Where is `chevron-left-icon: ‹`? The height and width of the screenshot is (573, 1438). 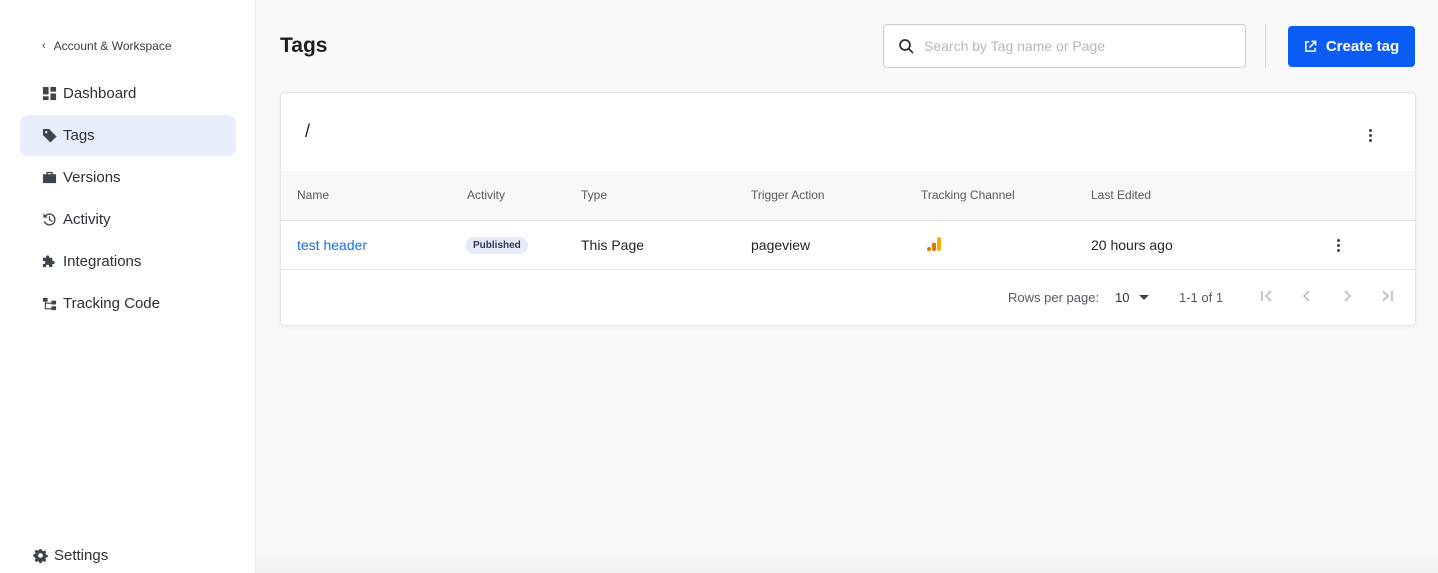
chevron-left-icon: ‹ is located at coordinates (44, 46).